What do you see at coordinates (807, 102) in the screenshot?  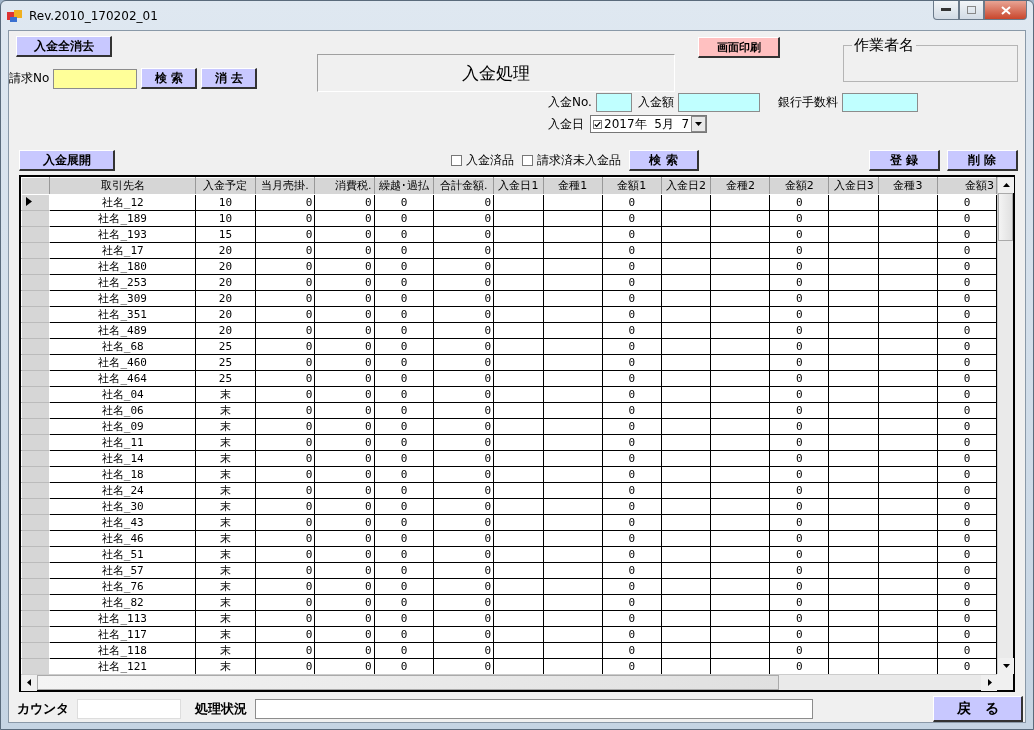 I see `bank-fee-label: 銀行手数料` at bounding box center [807, 102].